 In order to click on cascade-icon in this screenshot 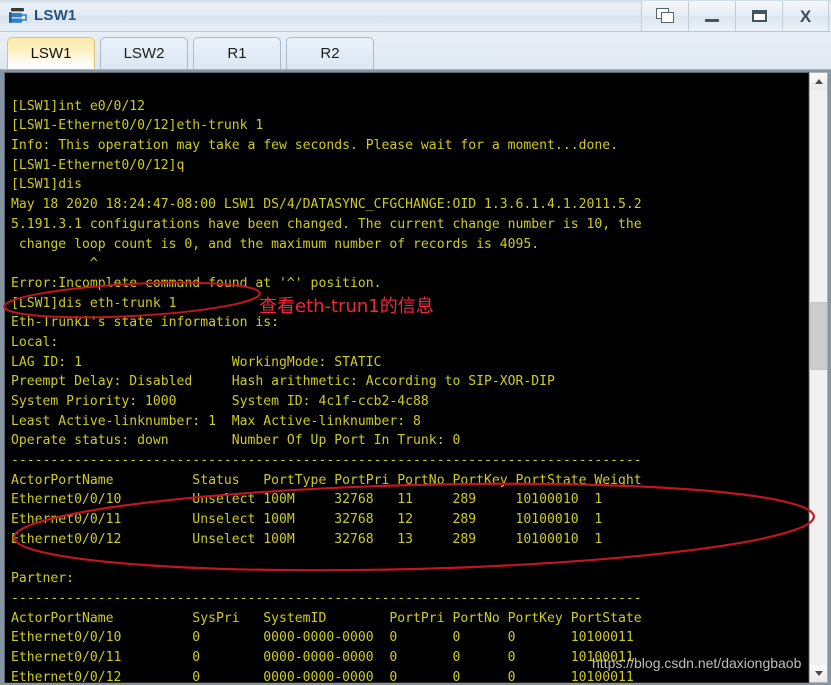, I will do `click(665, 16)`.